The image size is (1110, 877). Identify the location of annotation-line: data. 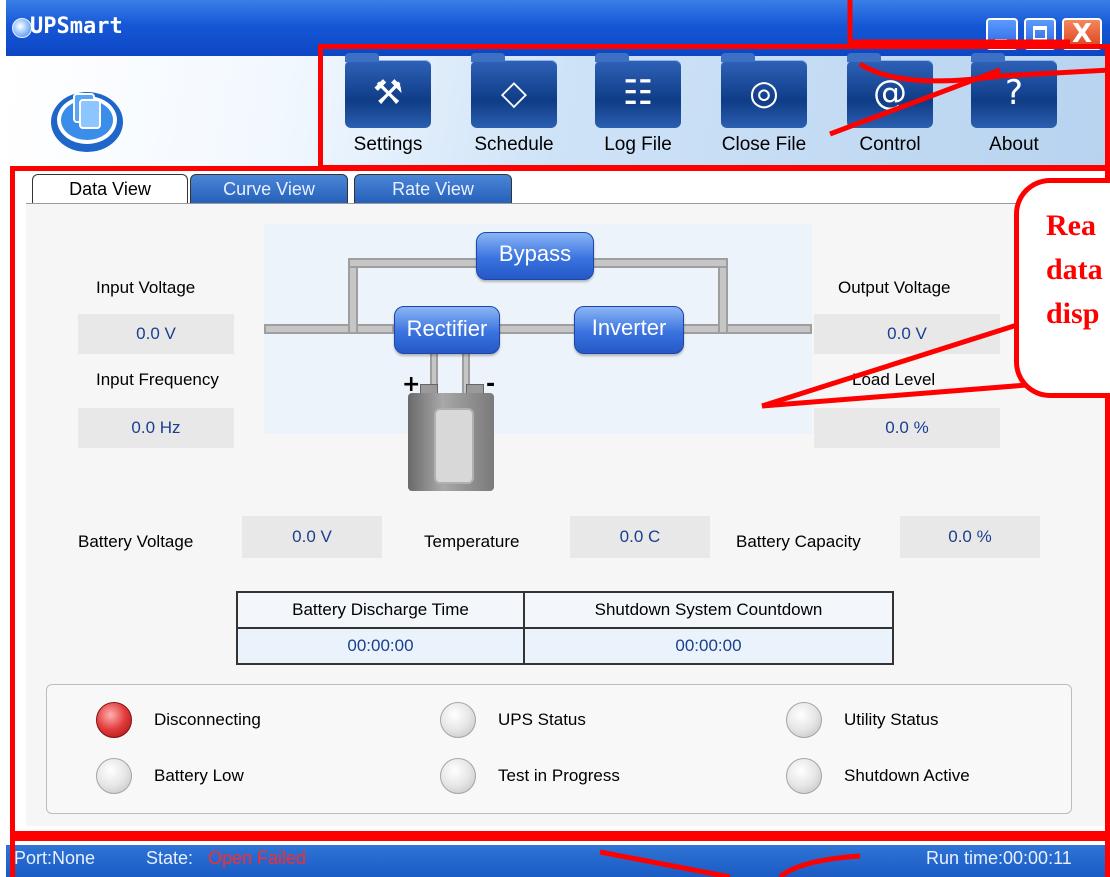
(1074, 269).